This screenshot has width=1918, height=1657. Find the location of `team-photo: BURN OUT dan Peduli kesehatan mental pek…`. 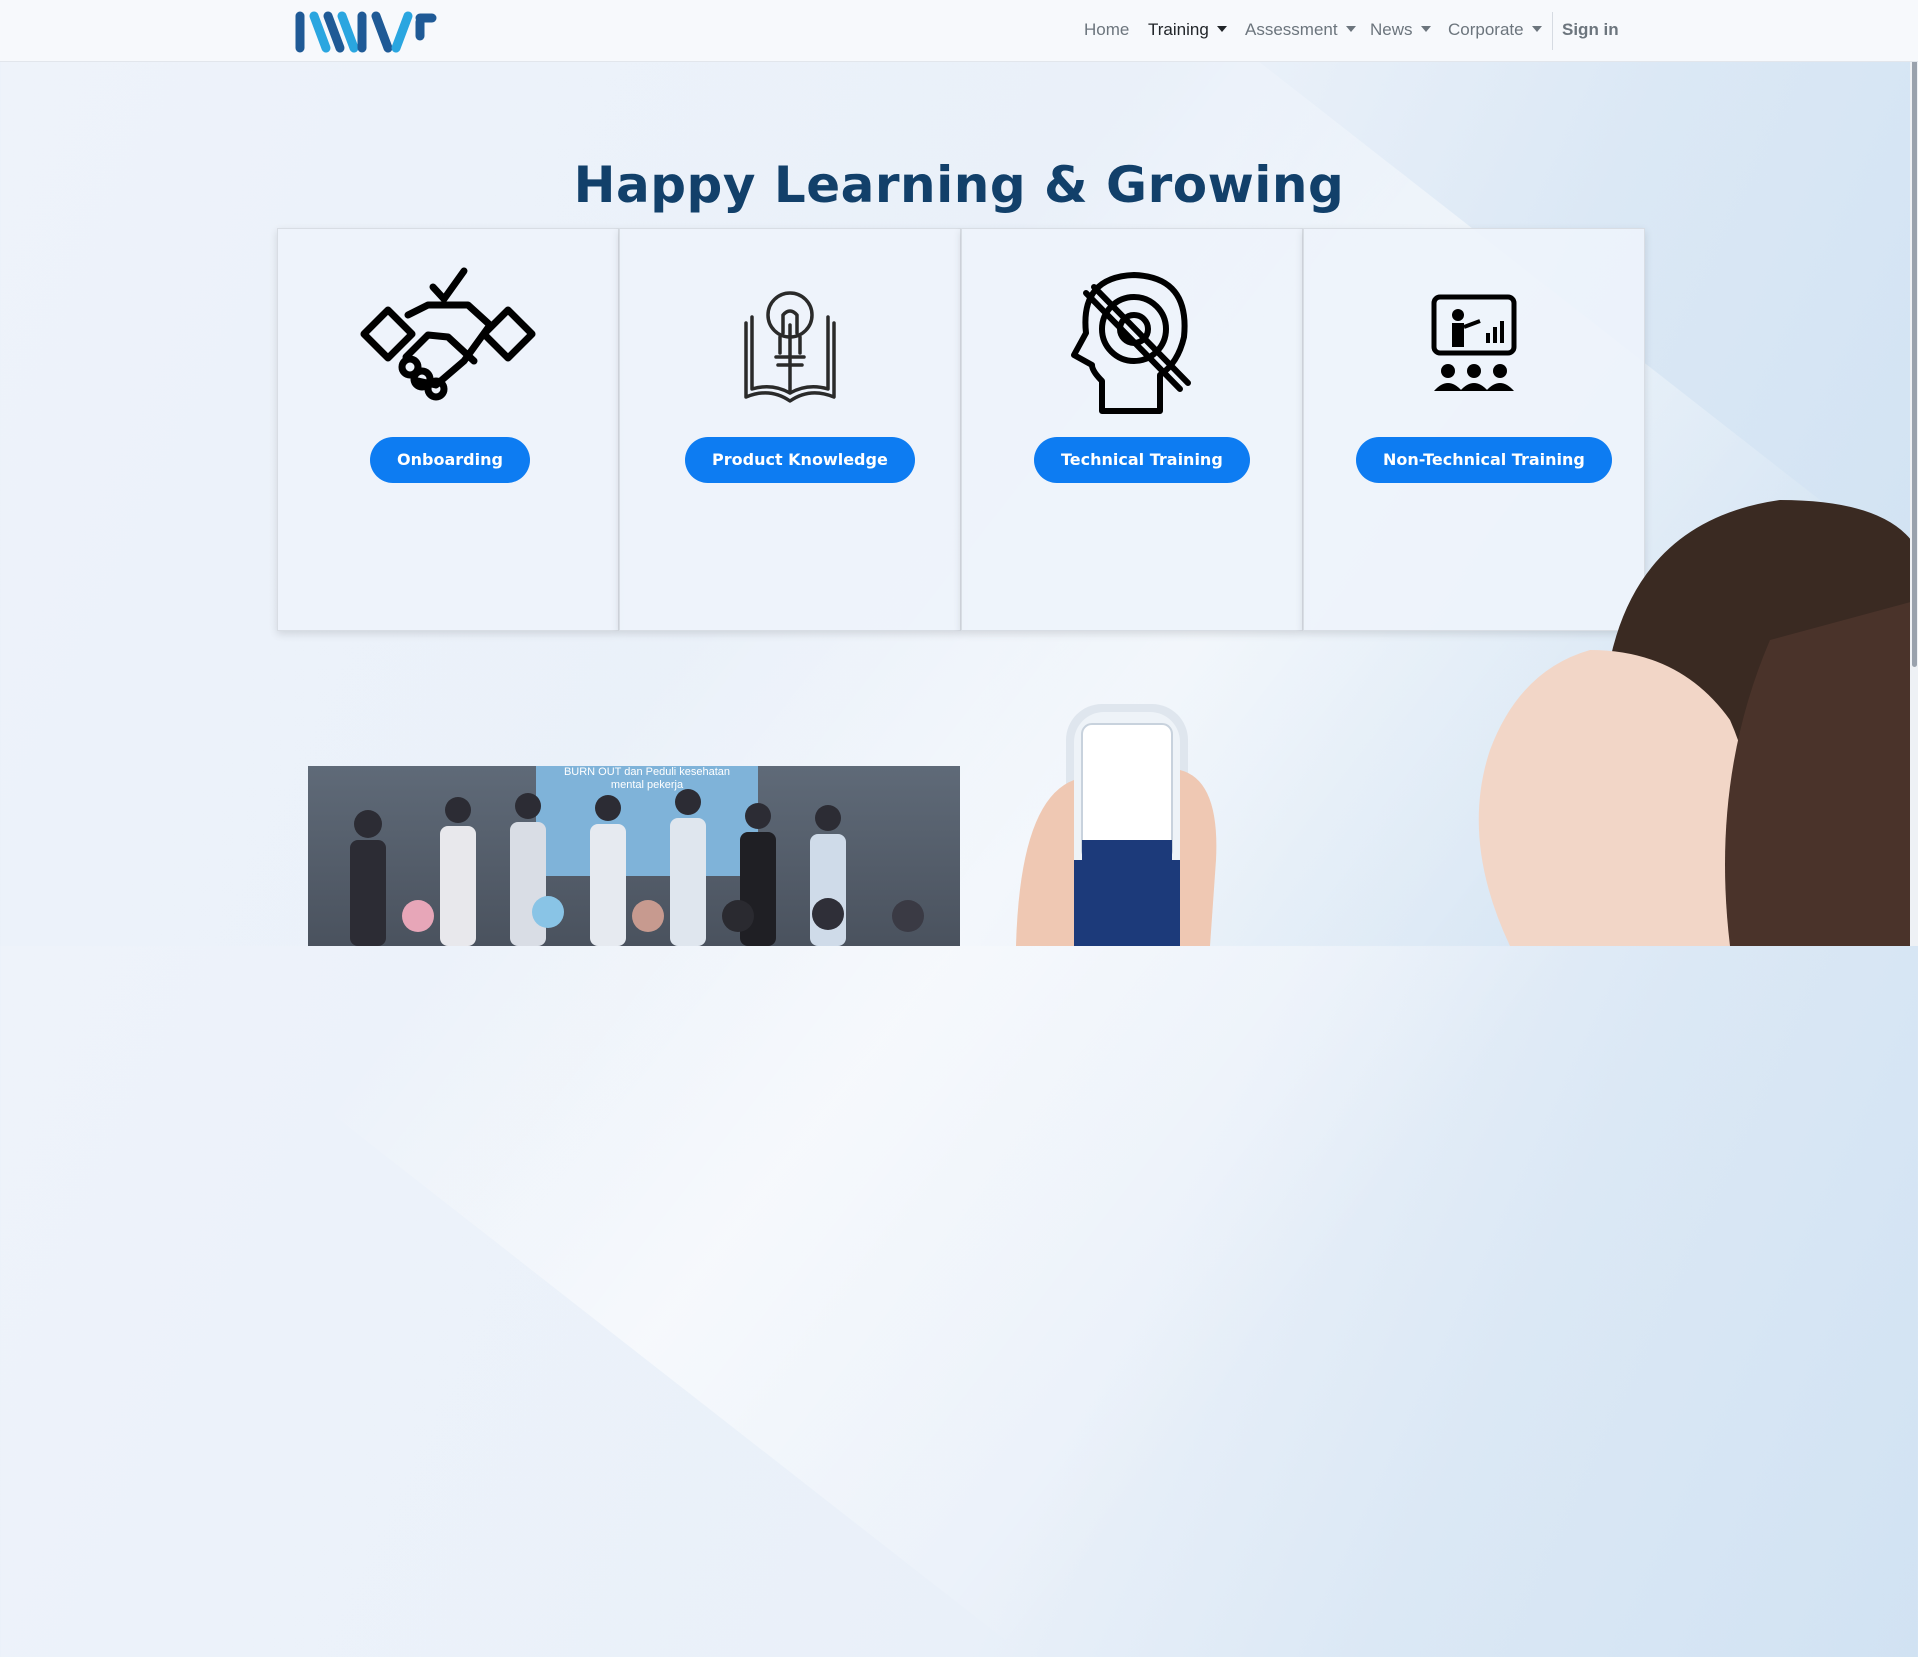

team-photo: BURN OUT dan Peduli kesehatan mental pek… is located at coordinates (634, 856).